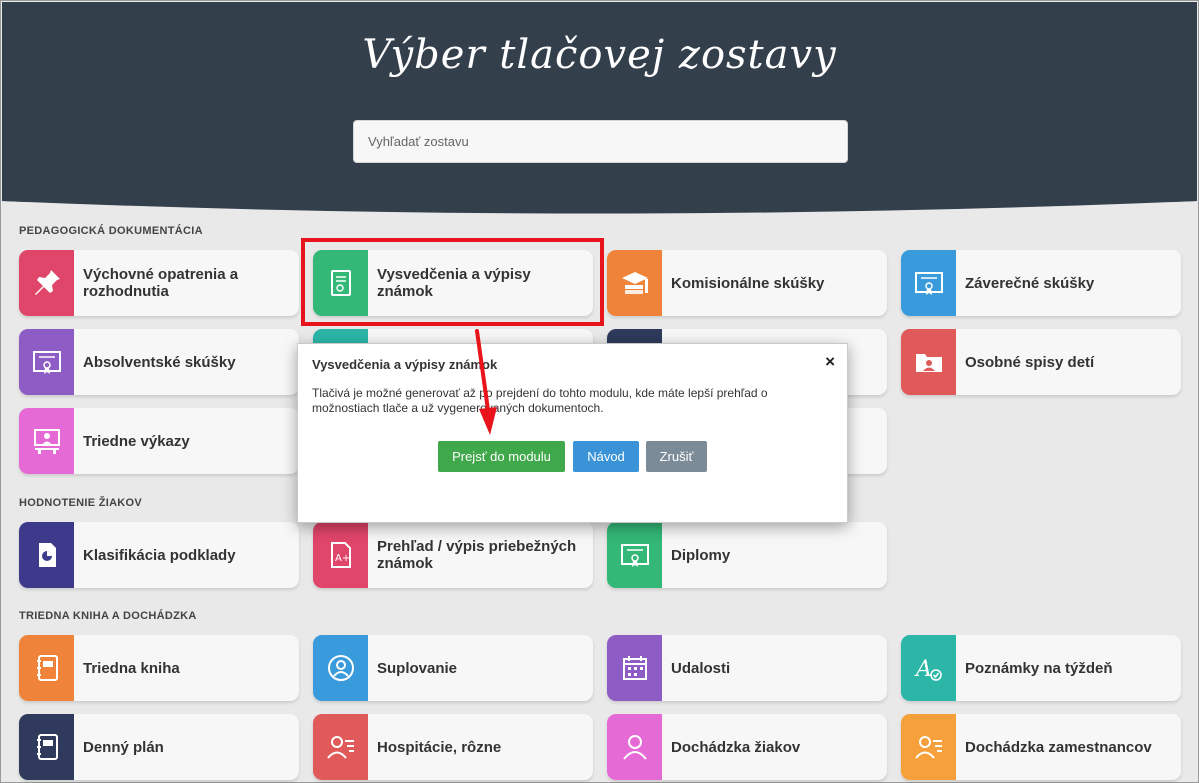 This screenshot has height=783, width=1199. What do you see at coordinates (123, 747) in the screenshot?
I see `tile-label: Denný plán` at bounding box center [123, 747].